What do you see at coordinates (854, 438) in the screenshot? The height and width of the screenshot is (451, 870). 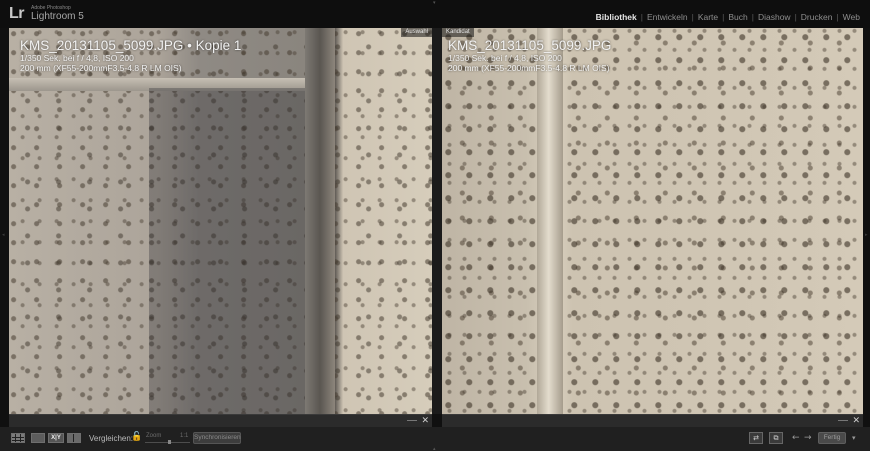 I see `toolbar-menu-icon: ▾` at bounding box center [854, 438].